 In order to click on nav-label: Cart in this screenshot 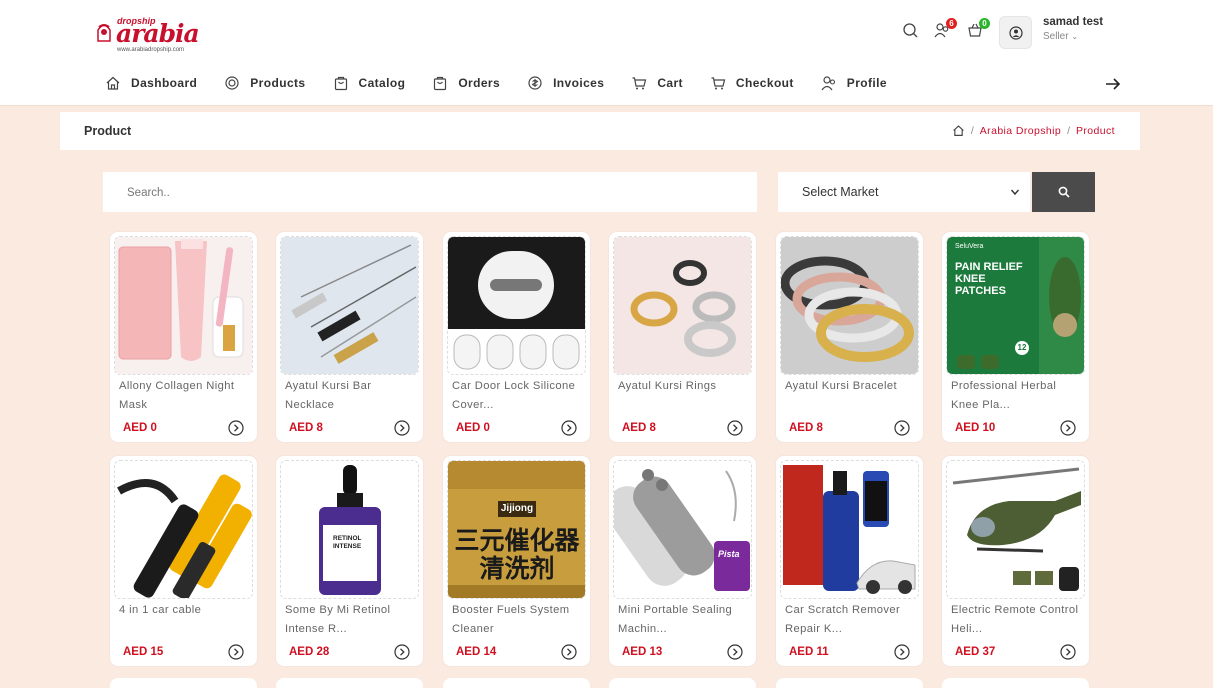, I will do `click(670, 83)`.